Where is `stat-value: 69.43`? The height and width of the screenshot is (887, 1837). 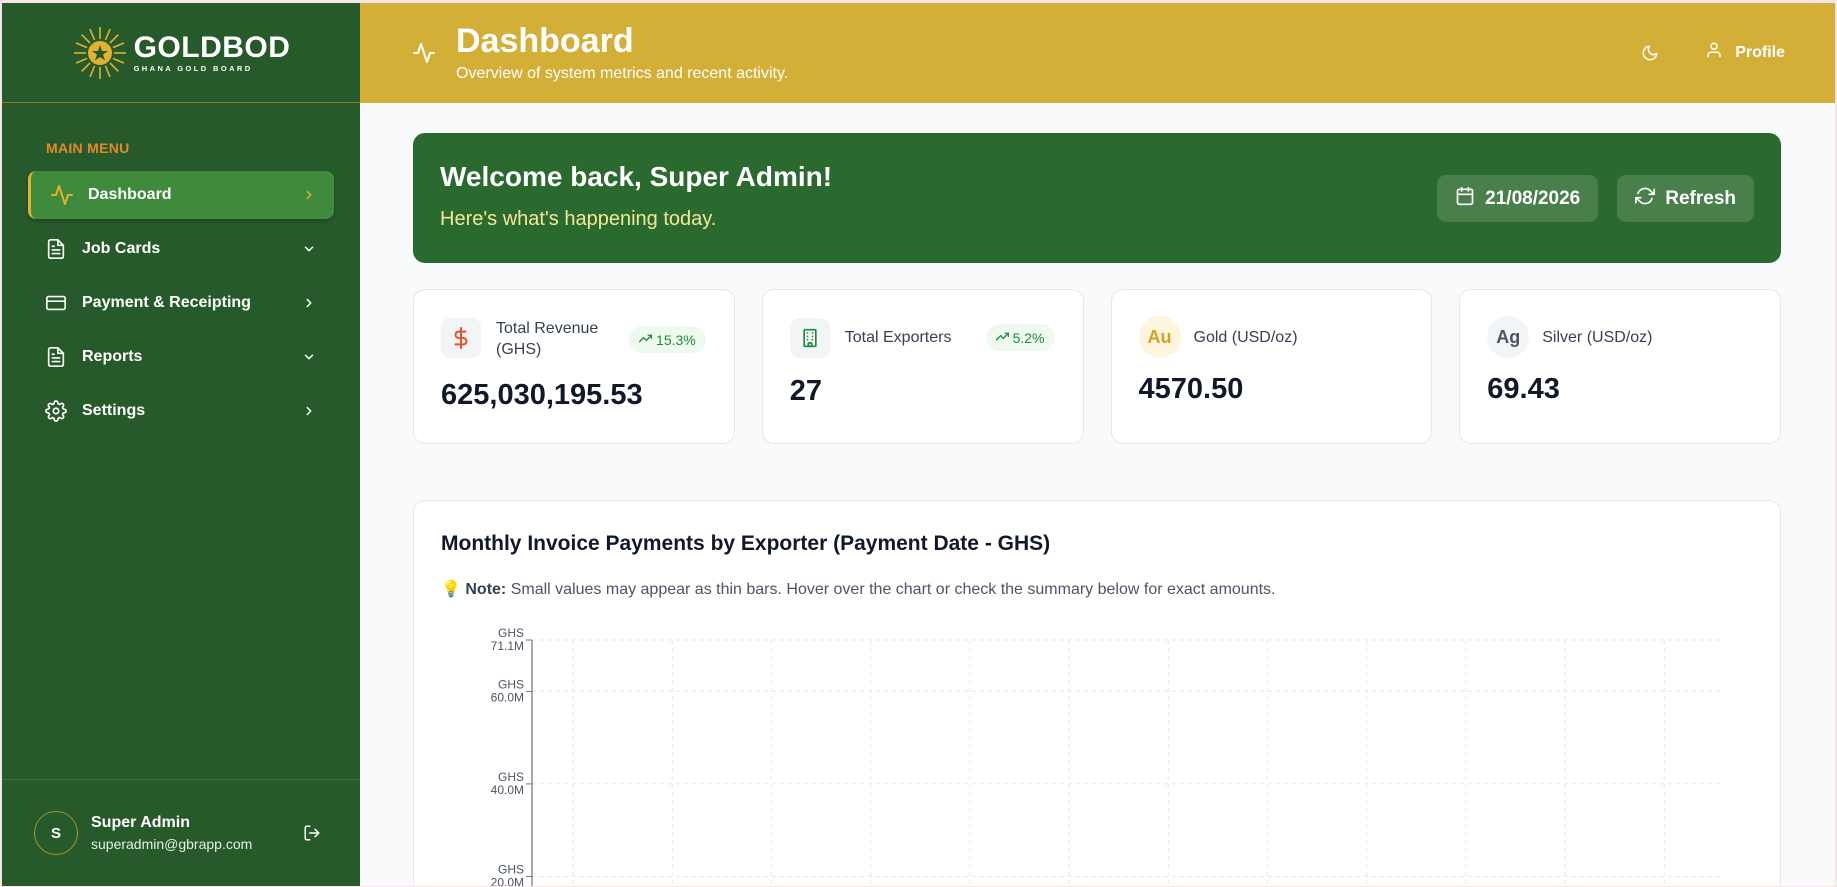 stat-value: 69.43 is located at coordinates (1523, 389).